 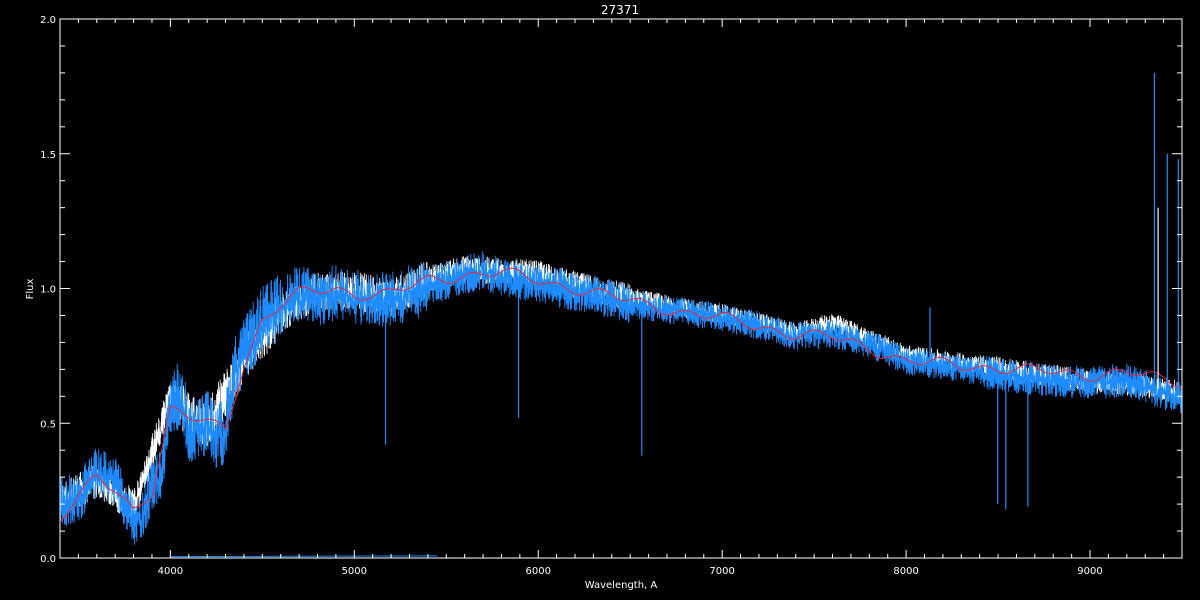 What do you see at coordinates (48, 559) in the screenshot?
I see `y-tick-label: 0.0` at bounding box center [48, 559].